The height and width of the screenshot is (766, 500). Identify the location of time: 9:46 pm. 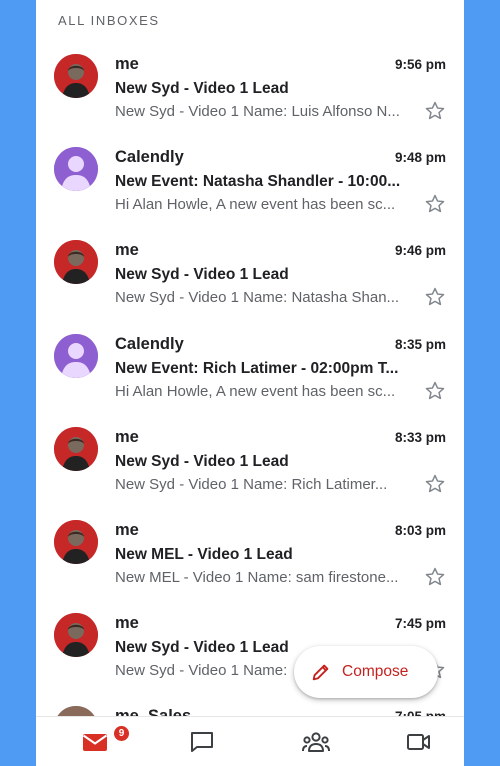
(420, 251).